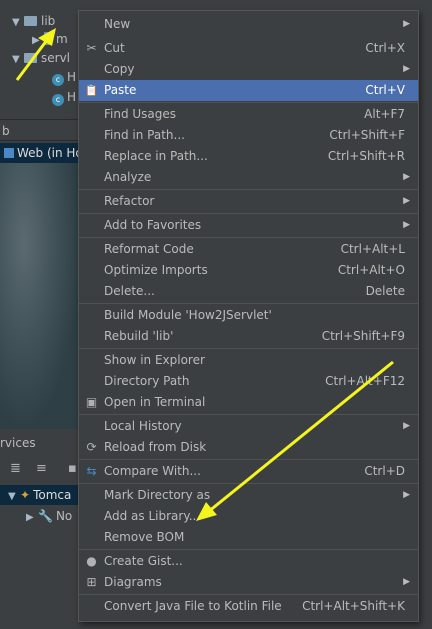  I want to click on menu-item-label: Optimize Imports, so click(156, 270).